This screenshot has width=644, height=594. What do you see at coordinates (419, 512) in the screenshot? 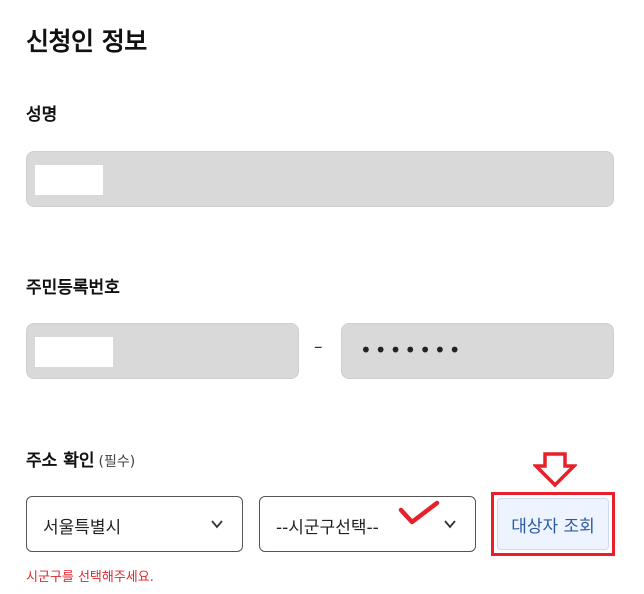
I see `checkmark-annotation` at bounding box center [419, 512].